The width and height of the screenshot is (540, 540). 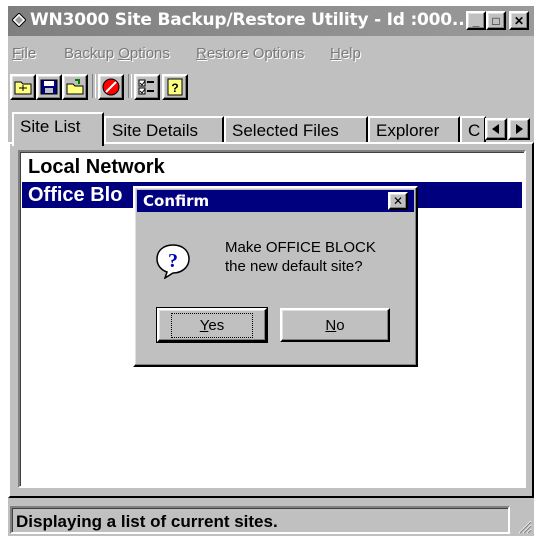 I want to click on arrow-left-icon, so click(x=495, y=129).